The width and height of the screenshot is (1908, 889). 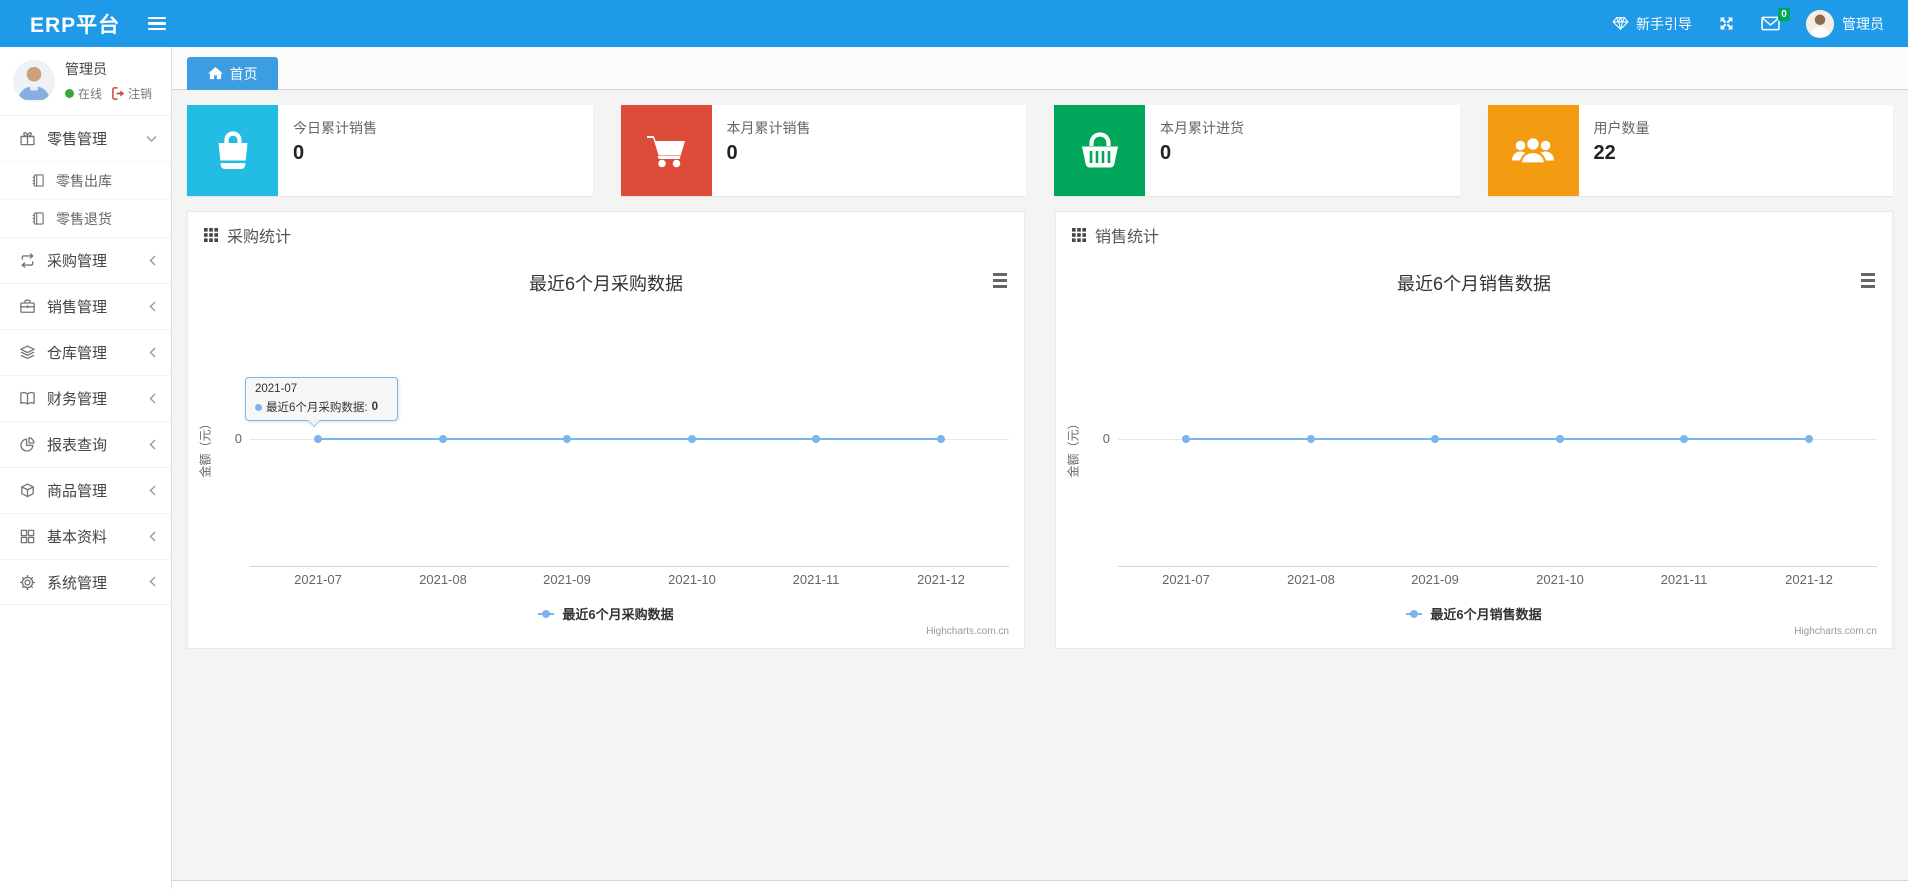 What do you see at coordinates (1652, 24) in the screenshot?
I see `guide-link: 新手引导` at bounding box center [1652, 24].